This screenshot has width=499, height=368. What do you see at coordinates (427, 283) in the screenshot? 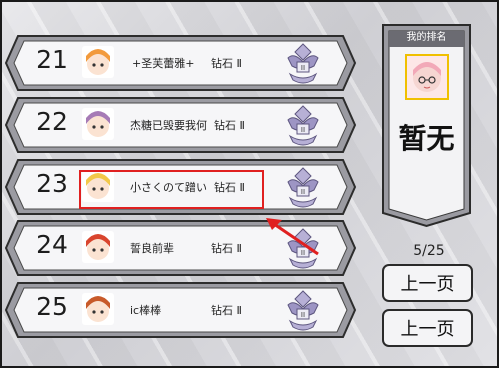
I see `prev-page-button: 上一页` at bounding box center [427, 283].